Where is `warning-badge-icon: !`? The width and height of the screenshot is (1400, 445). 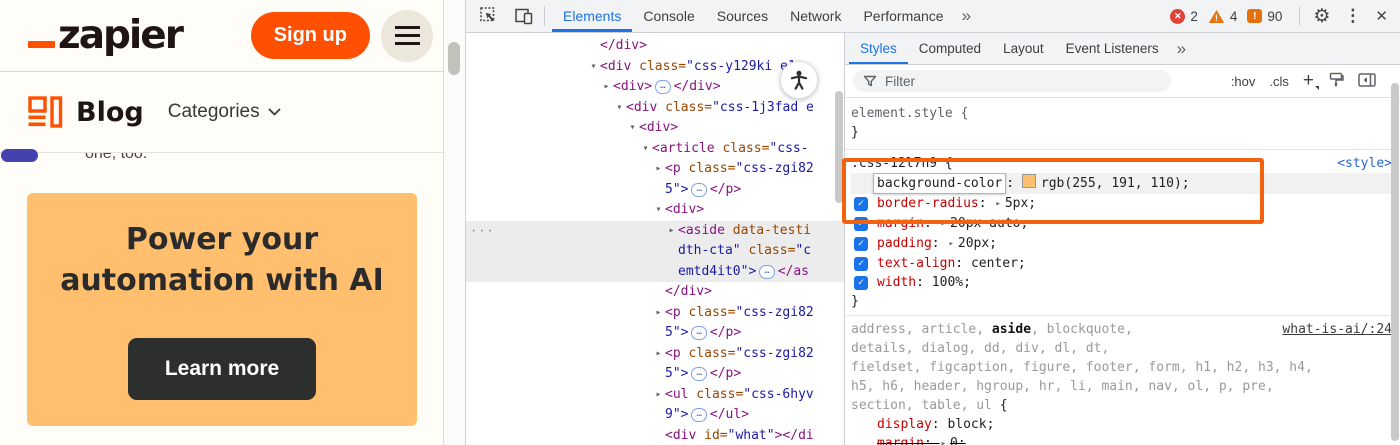 warning-badge-icon: ! is located at coordinates (1216, 16).